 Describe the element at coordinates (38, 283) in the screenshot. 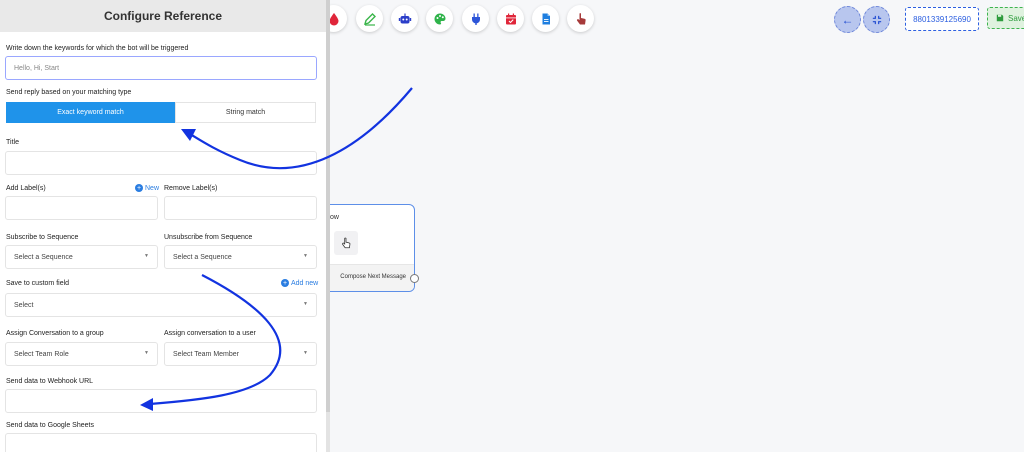

I see `custom-field-label: Save to custom field` at that location.